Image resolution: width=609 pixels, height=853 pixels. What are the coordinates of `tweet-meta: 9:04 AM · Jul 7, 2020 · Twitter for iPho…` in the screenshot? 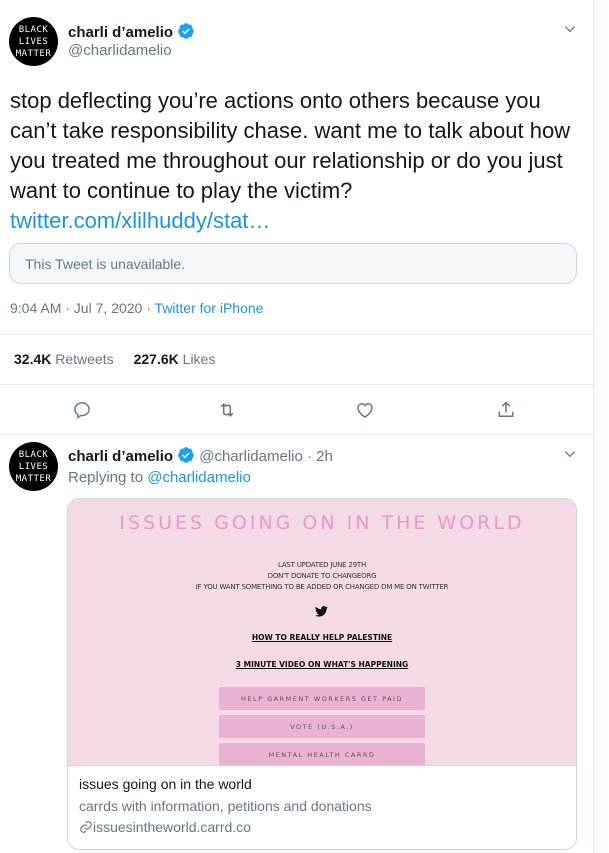 It's located at (136, 308).